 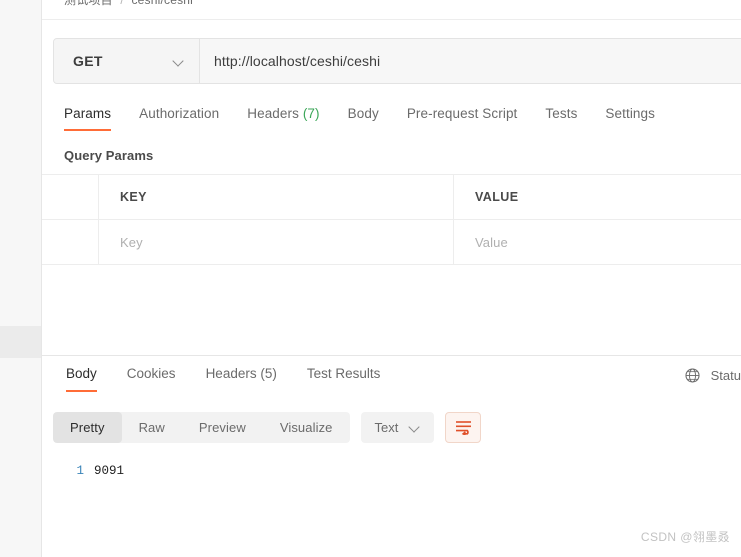 I want to click on view-mode-visualize: Visualize, so click(x=306, y=427).